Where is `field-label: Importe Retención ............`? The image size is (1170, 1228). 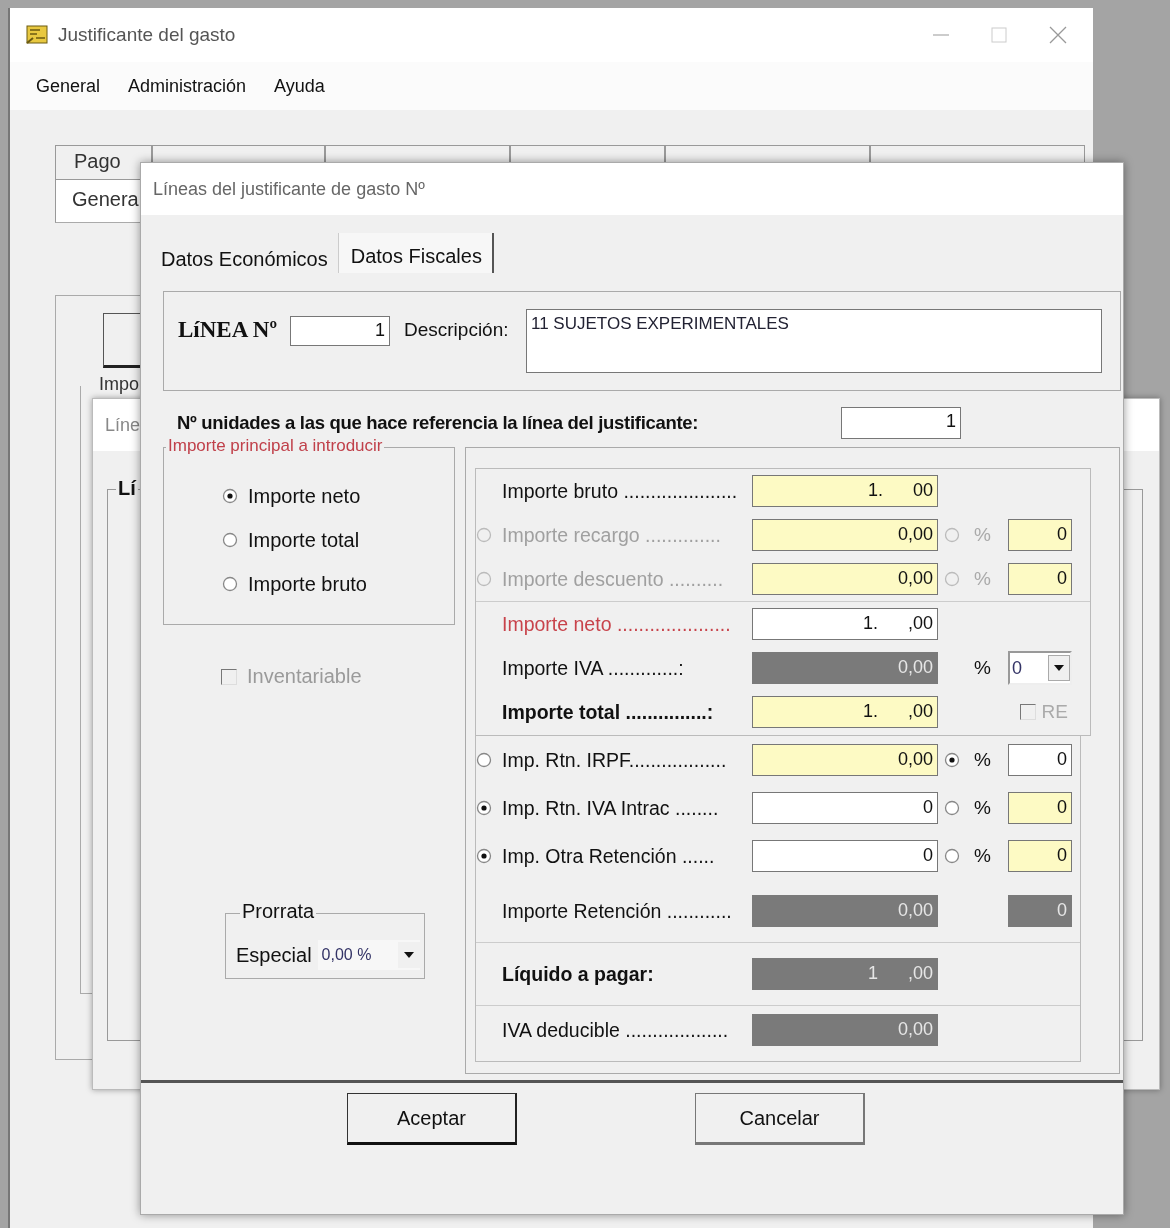
field-label: Importe Retención ............ is located at coordinates (617, 911).